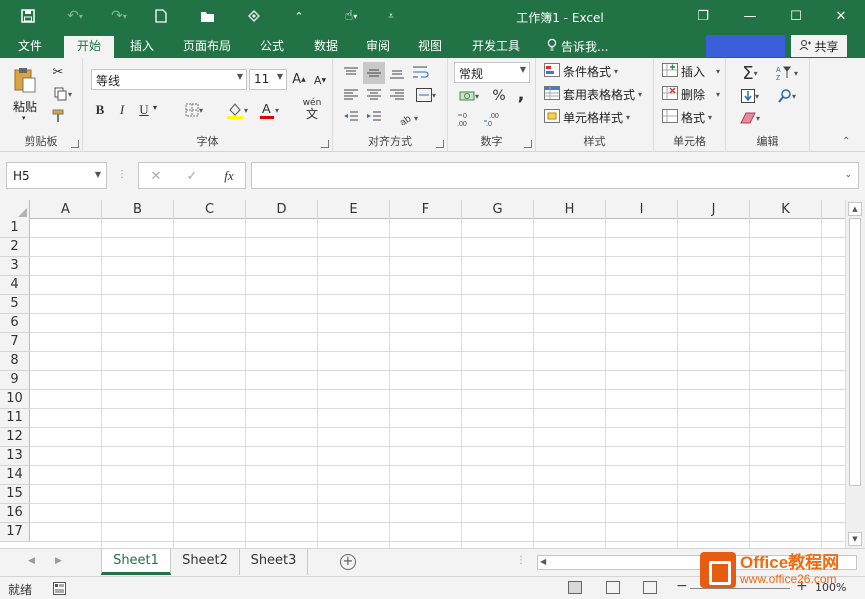 This screenshot has width=865, height=599. What do you see at coordinates (787, 73) in the screenshot?
I see `sort-filter-icon: A Z ▾` at bounding box center [787, 73].